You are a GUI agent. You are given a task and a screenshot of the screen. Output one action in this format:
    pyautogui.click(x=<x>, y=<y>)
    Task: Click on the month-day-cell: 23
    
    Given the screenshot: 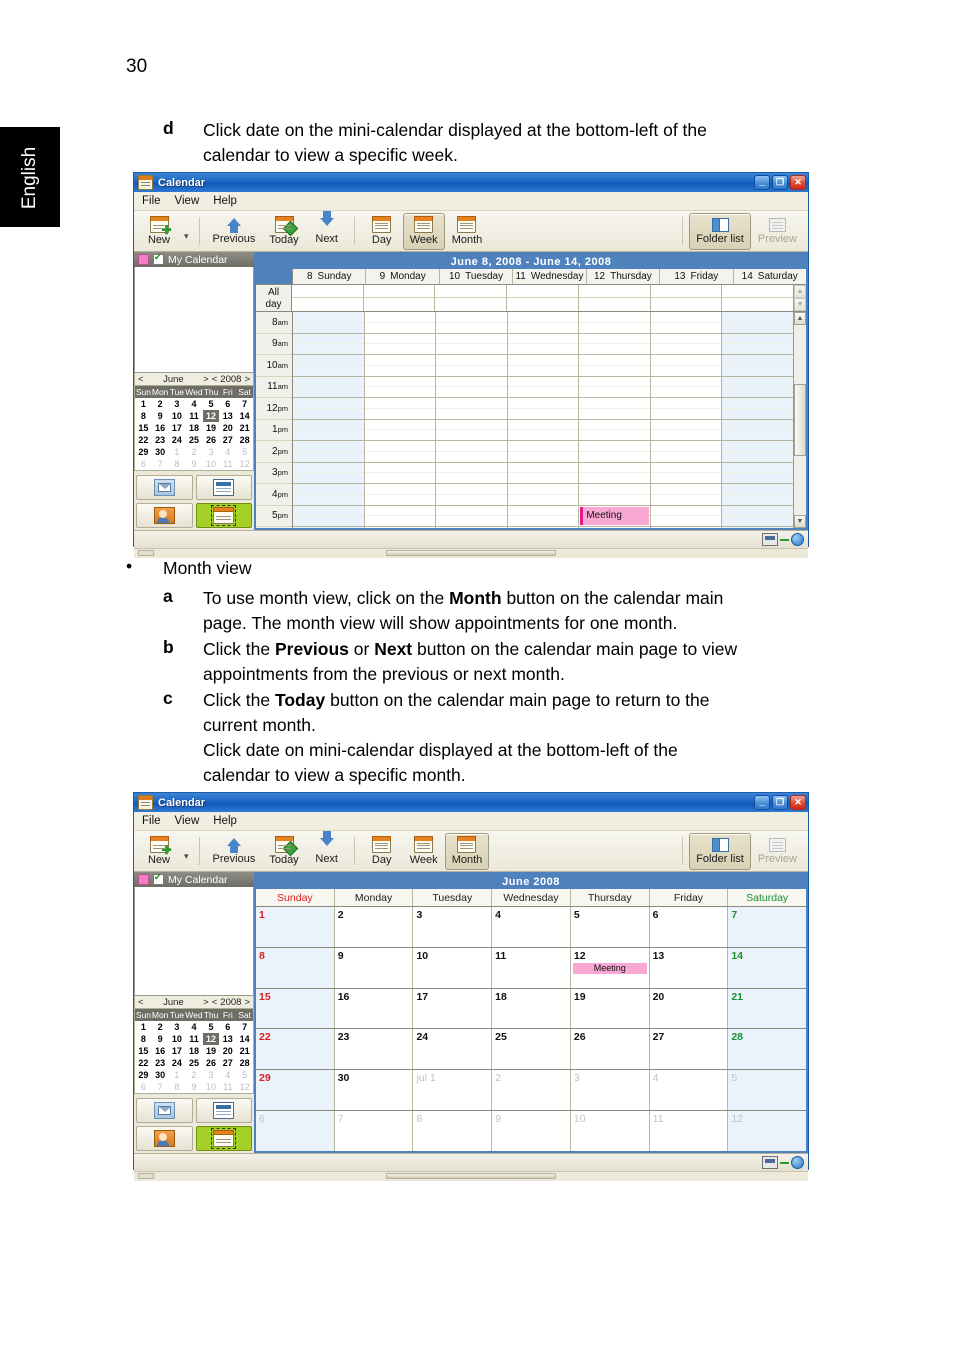 What is the action you would take?
    pyautogui.click(x=374, y=1049)
    